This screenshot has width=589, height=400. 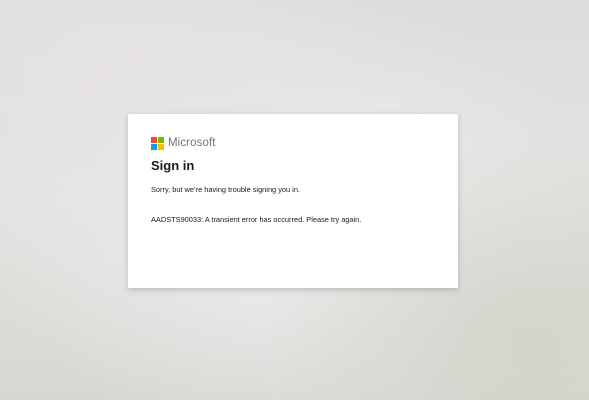 I want to click on logo-red-square, so click(x=154, y=139).